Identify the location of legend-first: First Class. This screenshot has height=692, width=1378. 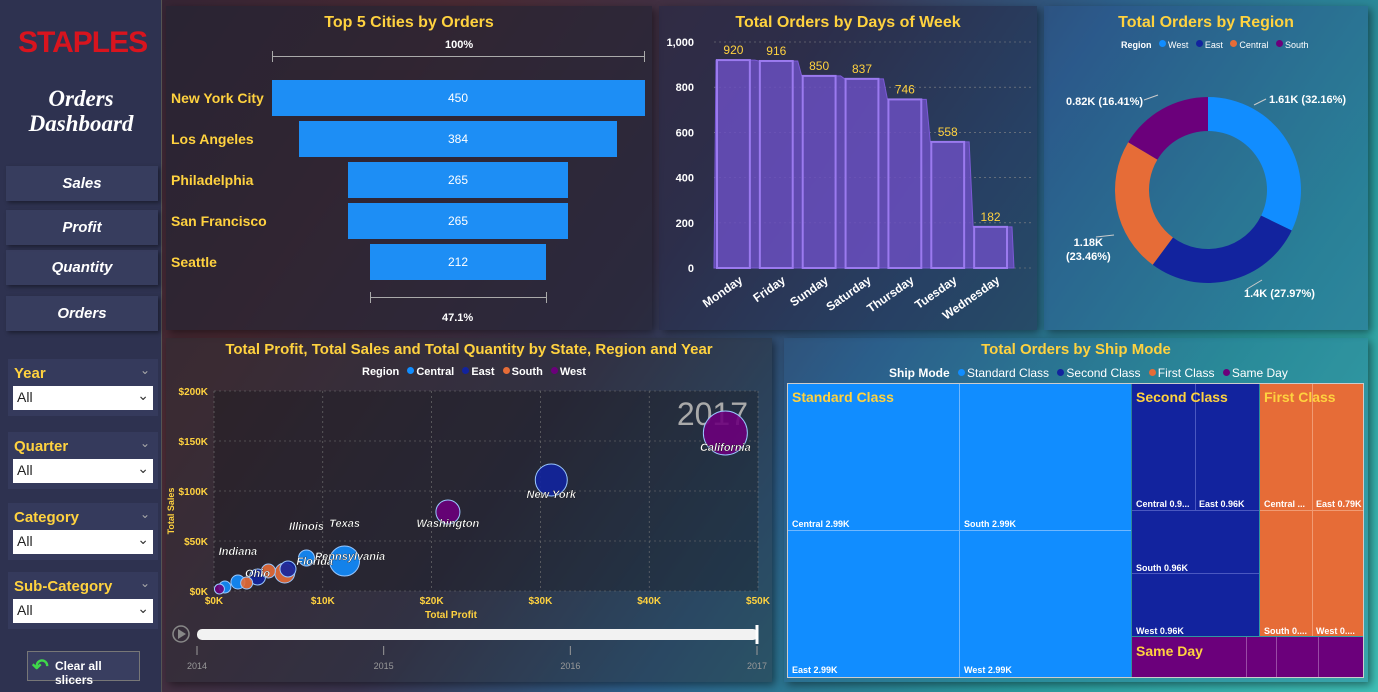
(1186, 373).